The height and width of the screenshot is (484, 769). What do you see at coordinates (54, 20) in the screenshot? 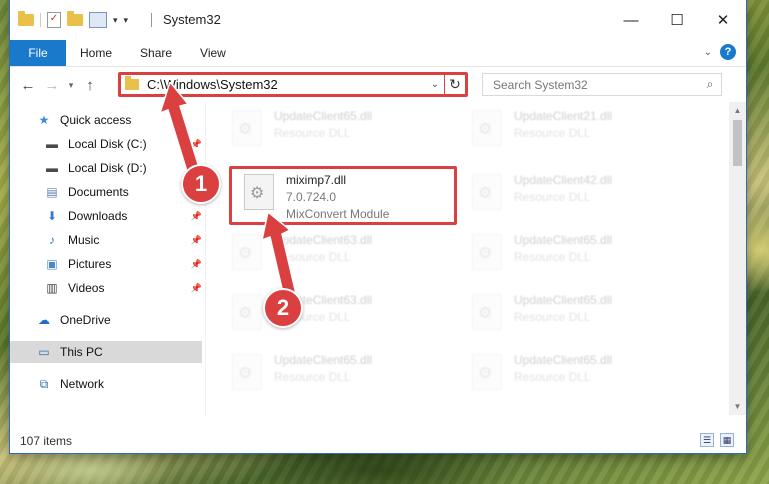
I see `properties-check-icon: ✓` at bounding box center [54, 20].